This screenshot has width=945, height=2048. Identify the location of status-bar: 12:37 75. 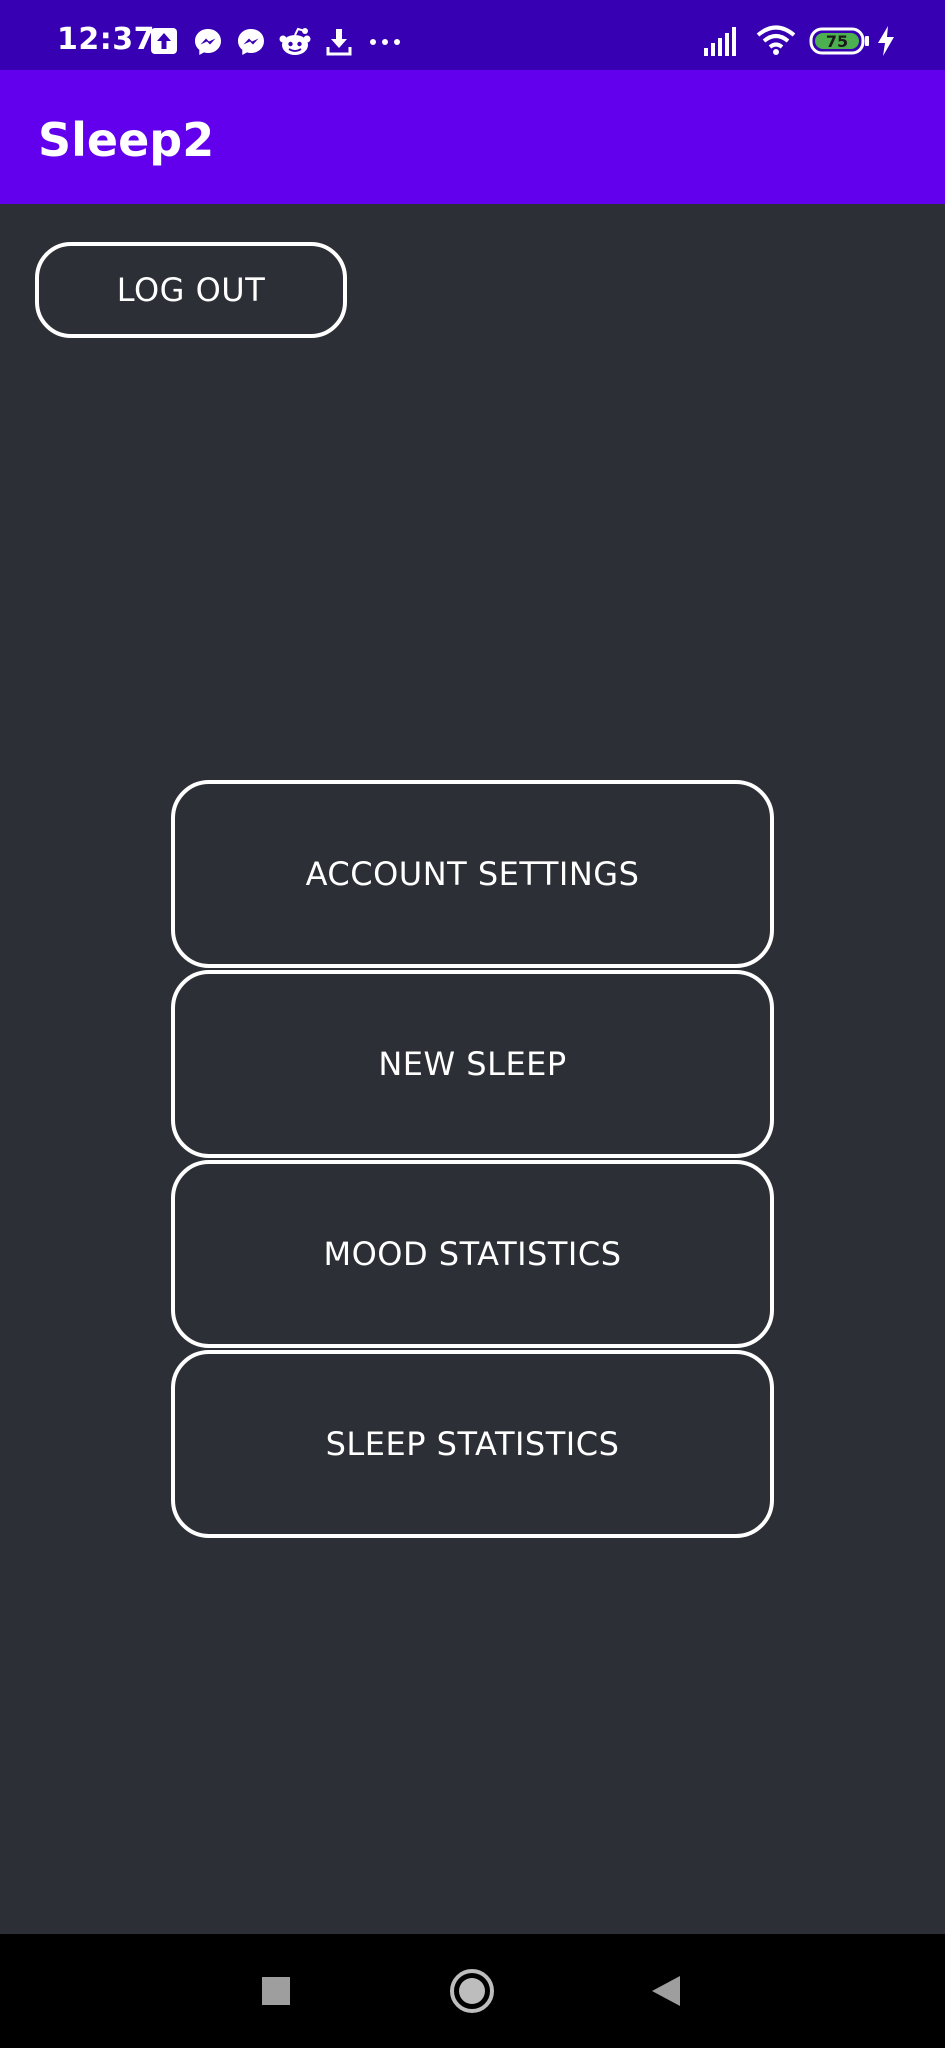
(472, 35).